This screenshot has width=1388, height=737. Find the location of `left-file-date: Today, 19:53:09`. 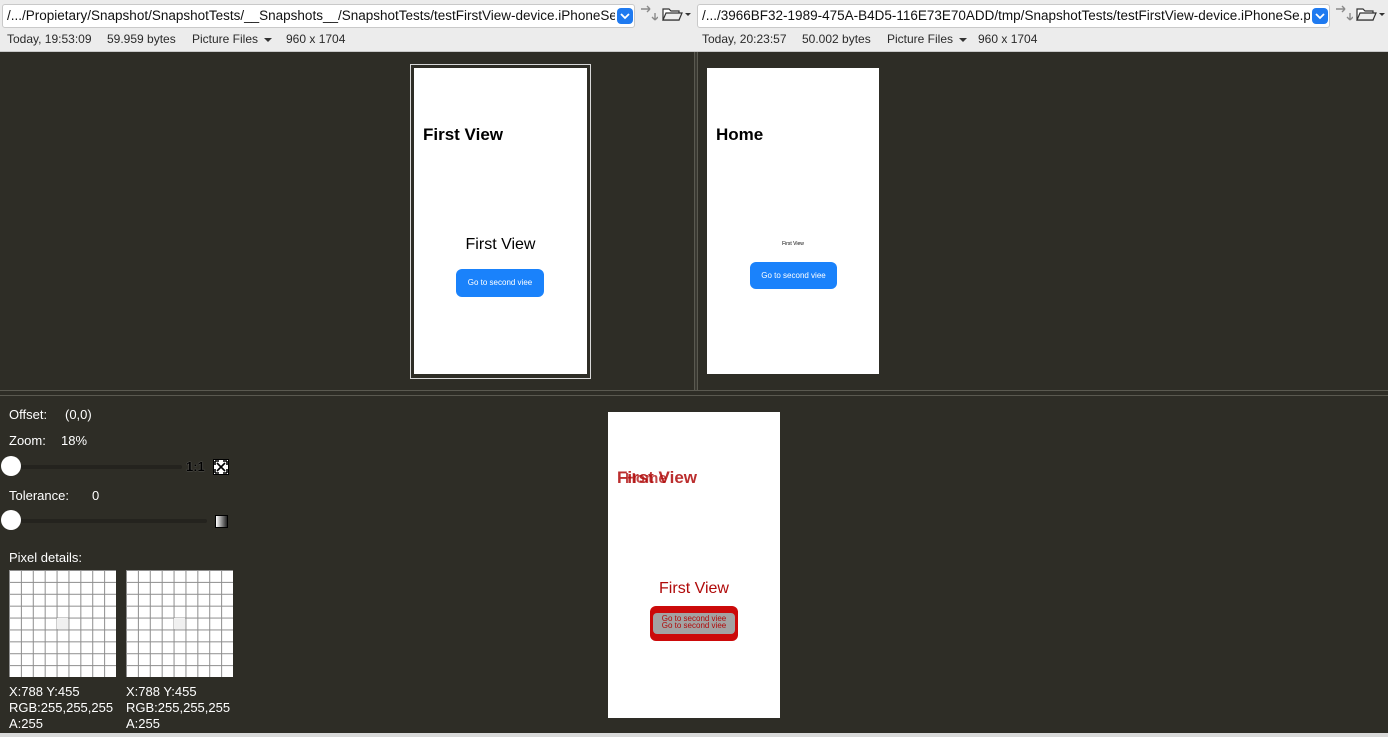

left-file-date: Today, 19:53:09 is located at coordinates (49, 39).